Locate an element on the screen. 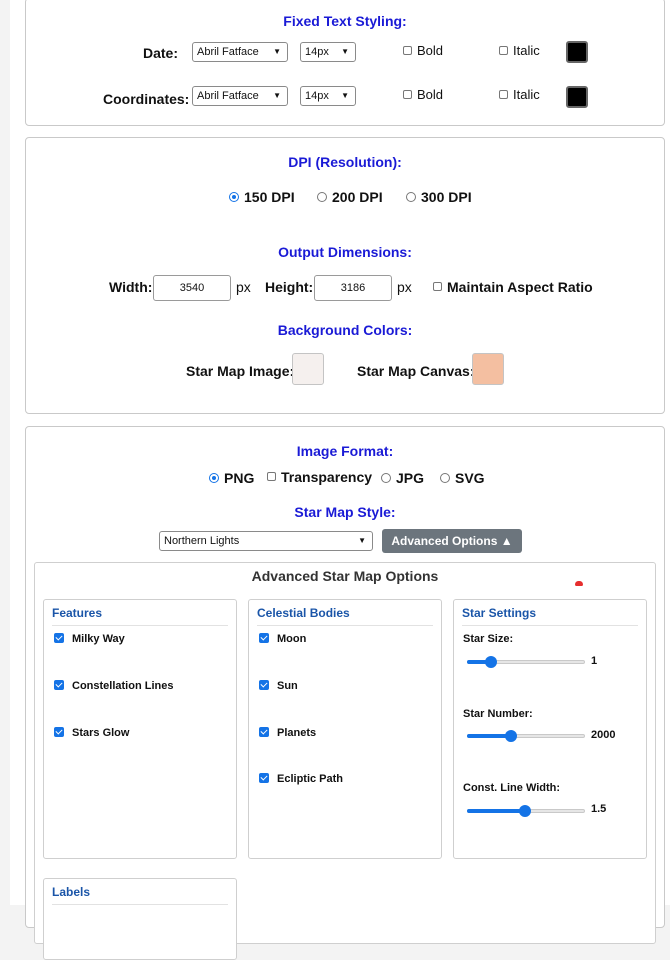 Image resolution: width=670 pixels, height=960 pixels. maintain-aspect-option: Maintain Aspect Ratio is located at coordinates (513, 287).